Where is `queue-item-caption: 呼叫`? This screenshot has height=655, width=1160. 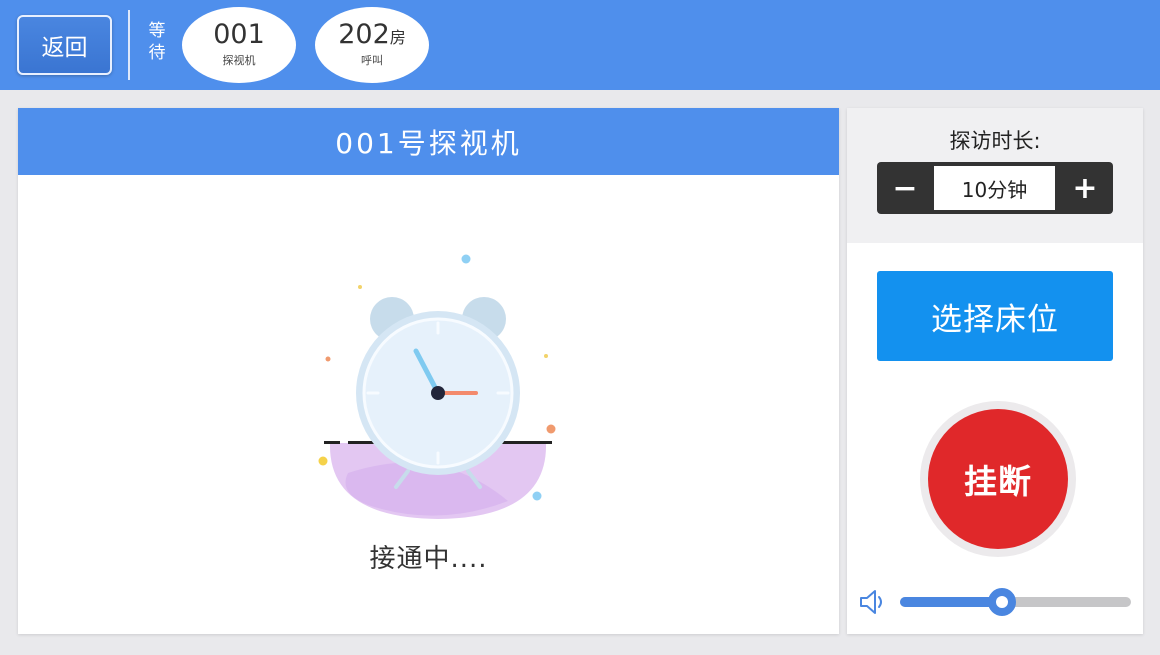
queue-item-caption: 呼叫 is located at coordinates (372, 60).